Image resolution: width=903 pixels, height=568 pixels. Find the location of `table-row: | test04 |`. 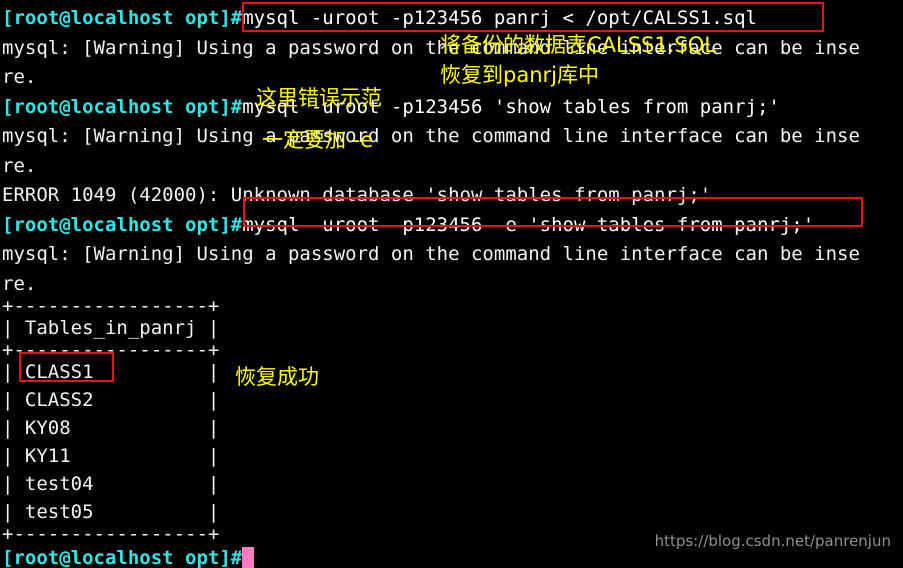

table-row: | test04 | is located at coordinates (111, 484).